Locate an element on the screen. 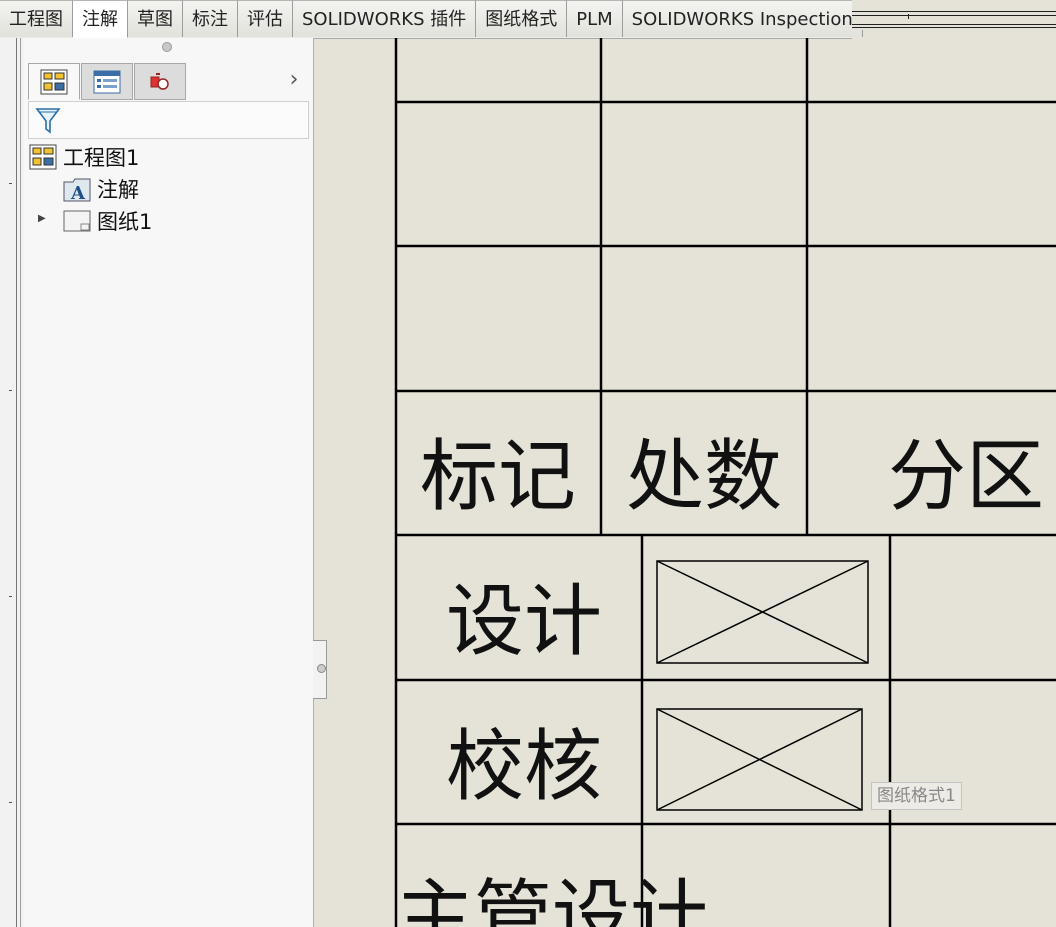 The height and width of the screenshot is (927, 1056). tree-filter-bar is located at coordinates (168, 120).